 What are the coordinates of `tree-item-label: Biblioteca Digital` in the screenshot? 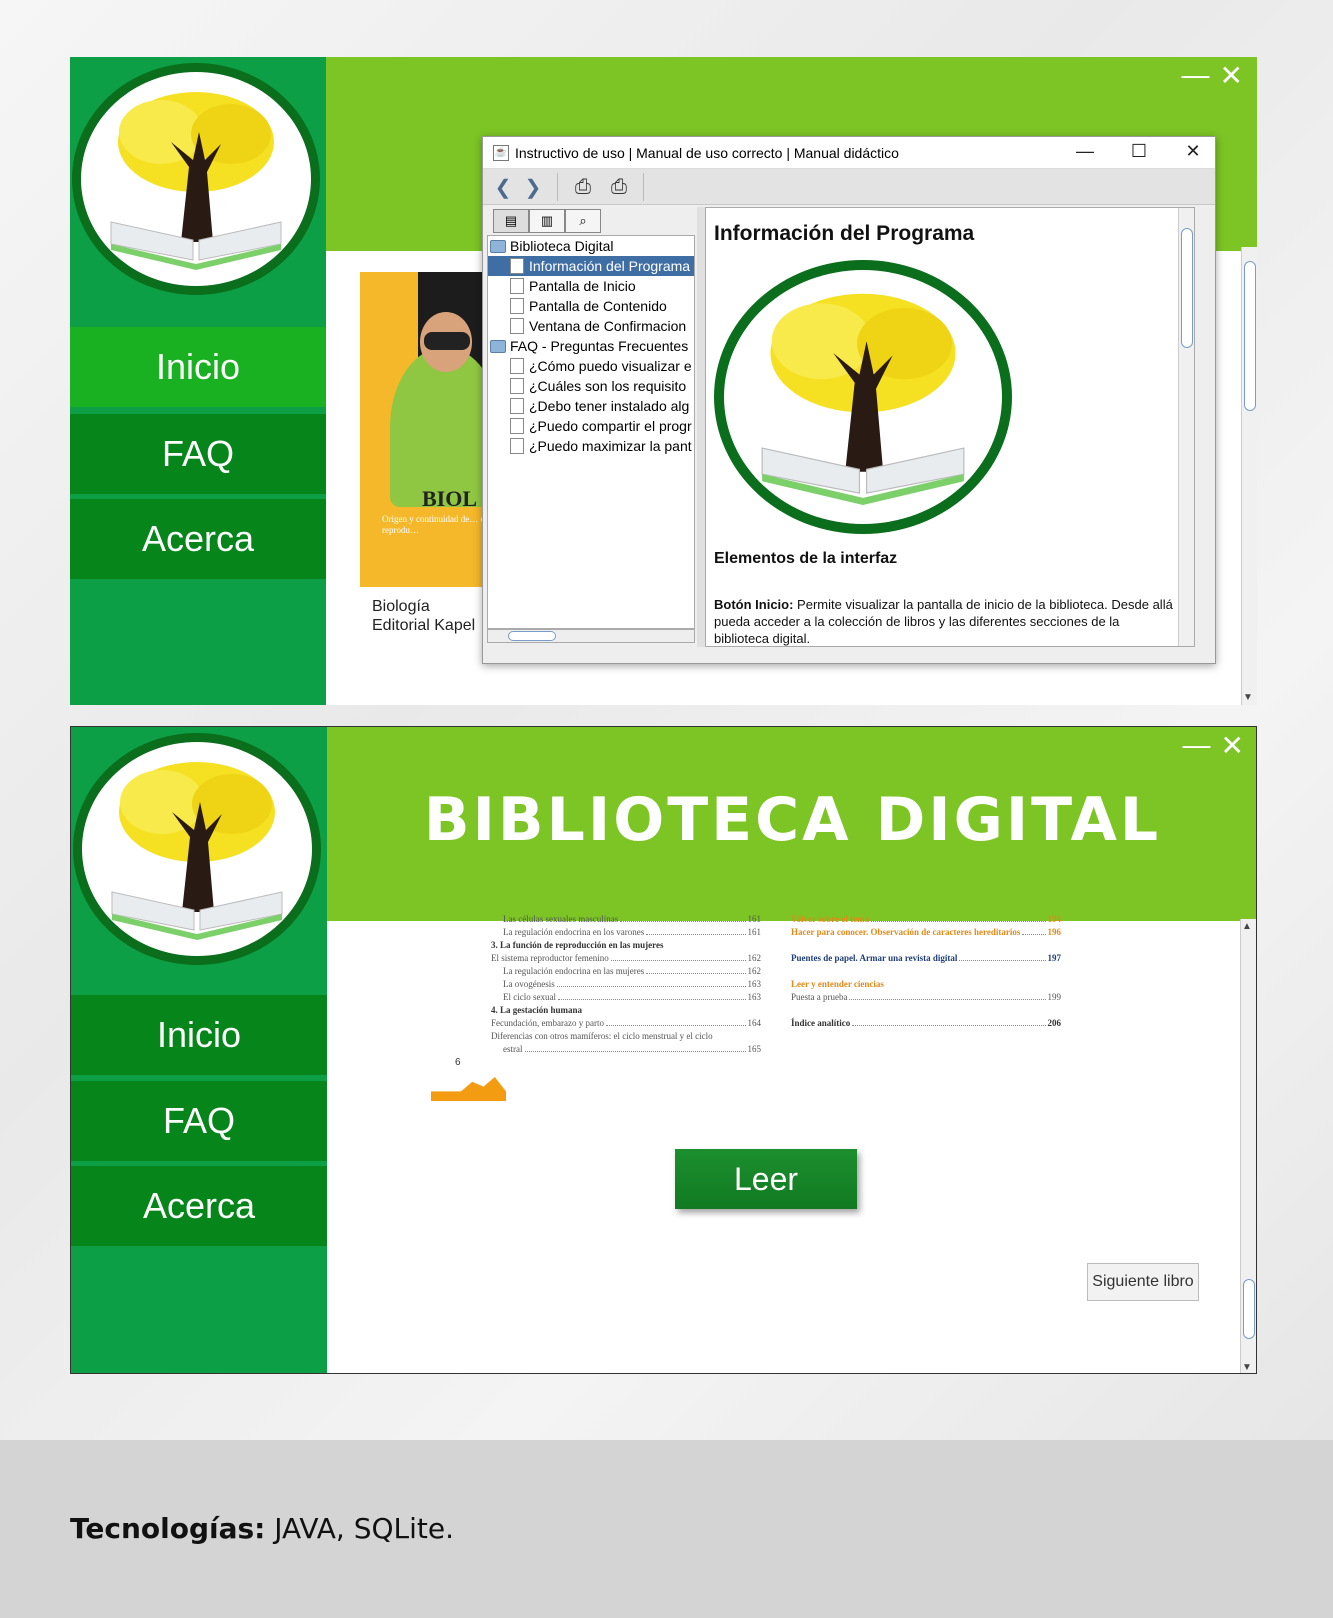 It's located at (562, 246).